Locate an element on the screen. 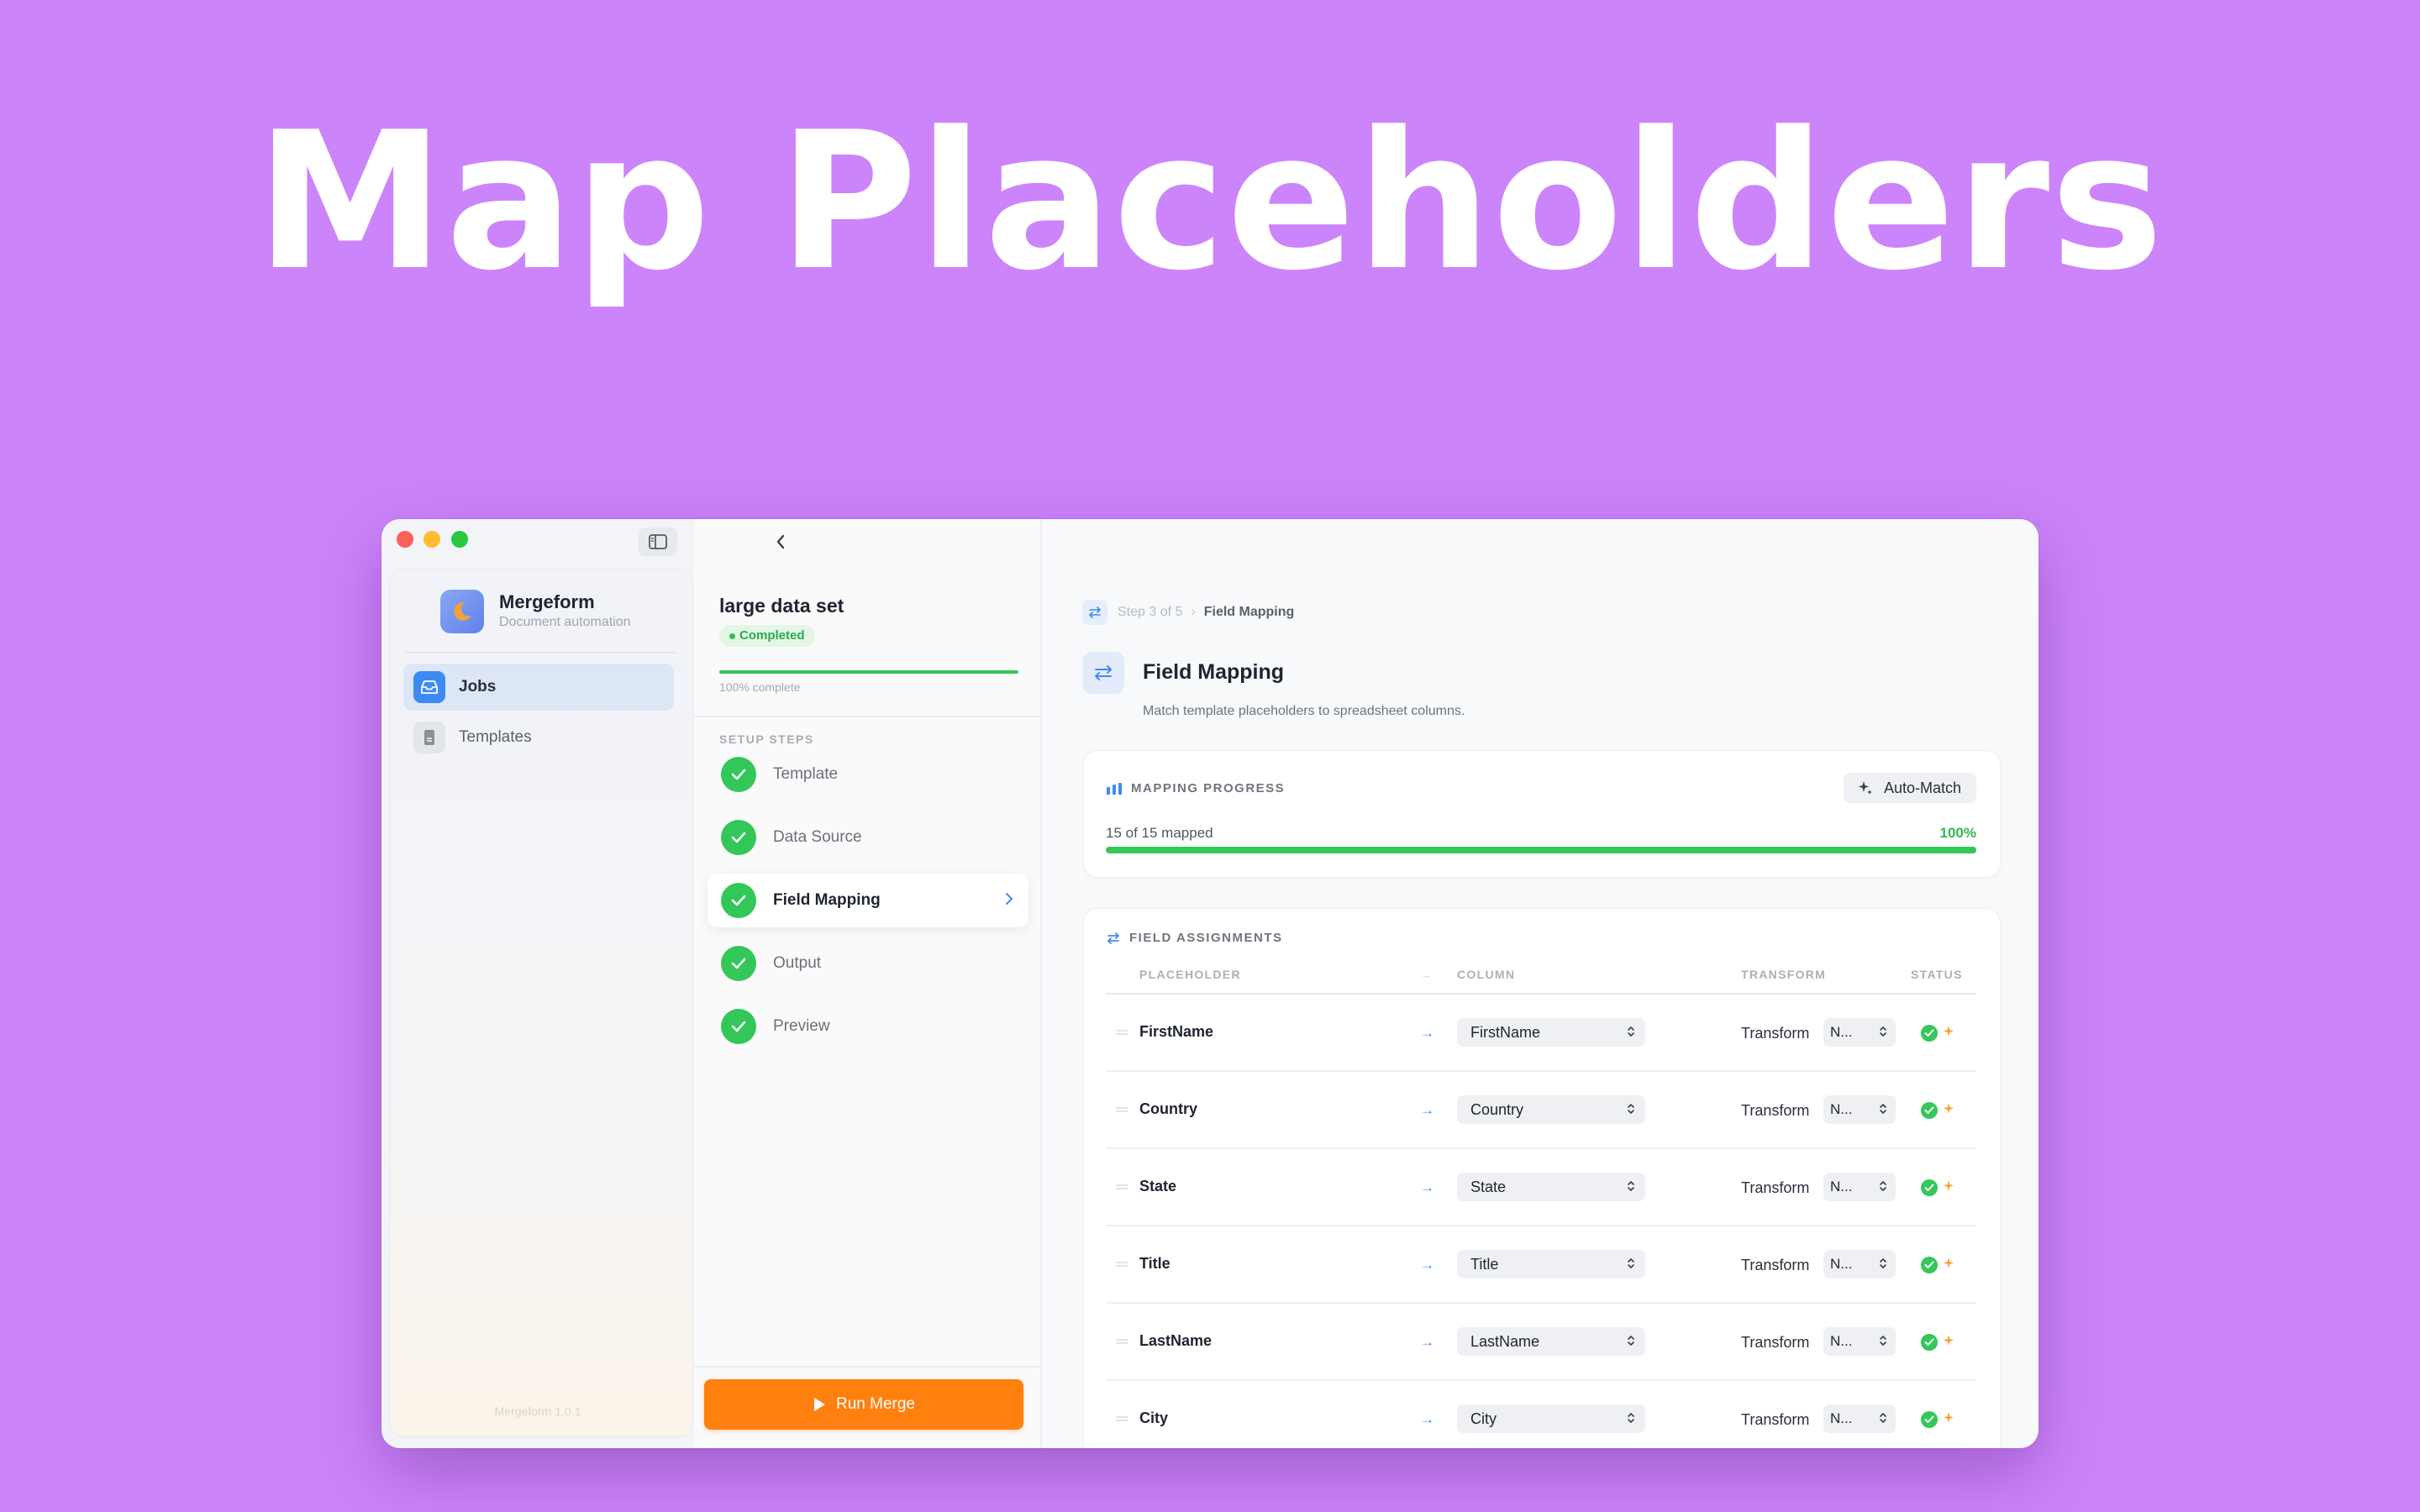 The width and height of the screenshot is (2420, 1512). column-header-arrow: → is located at coordinates (1427, 974).